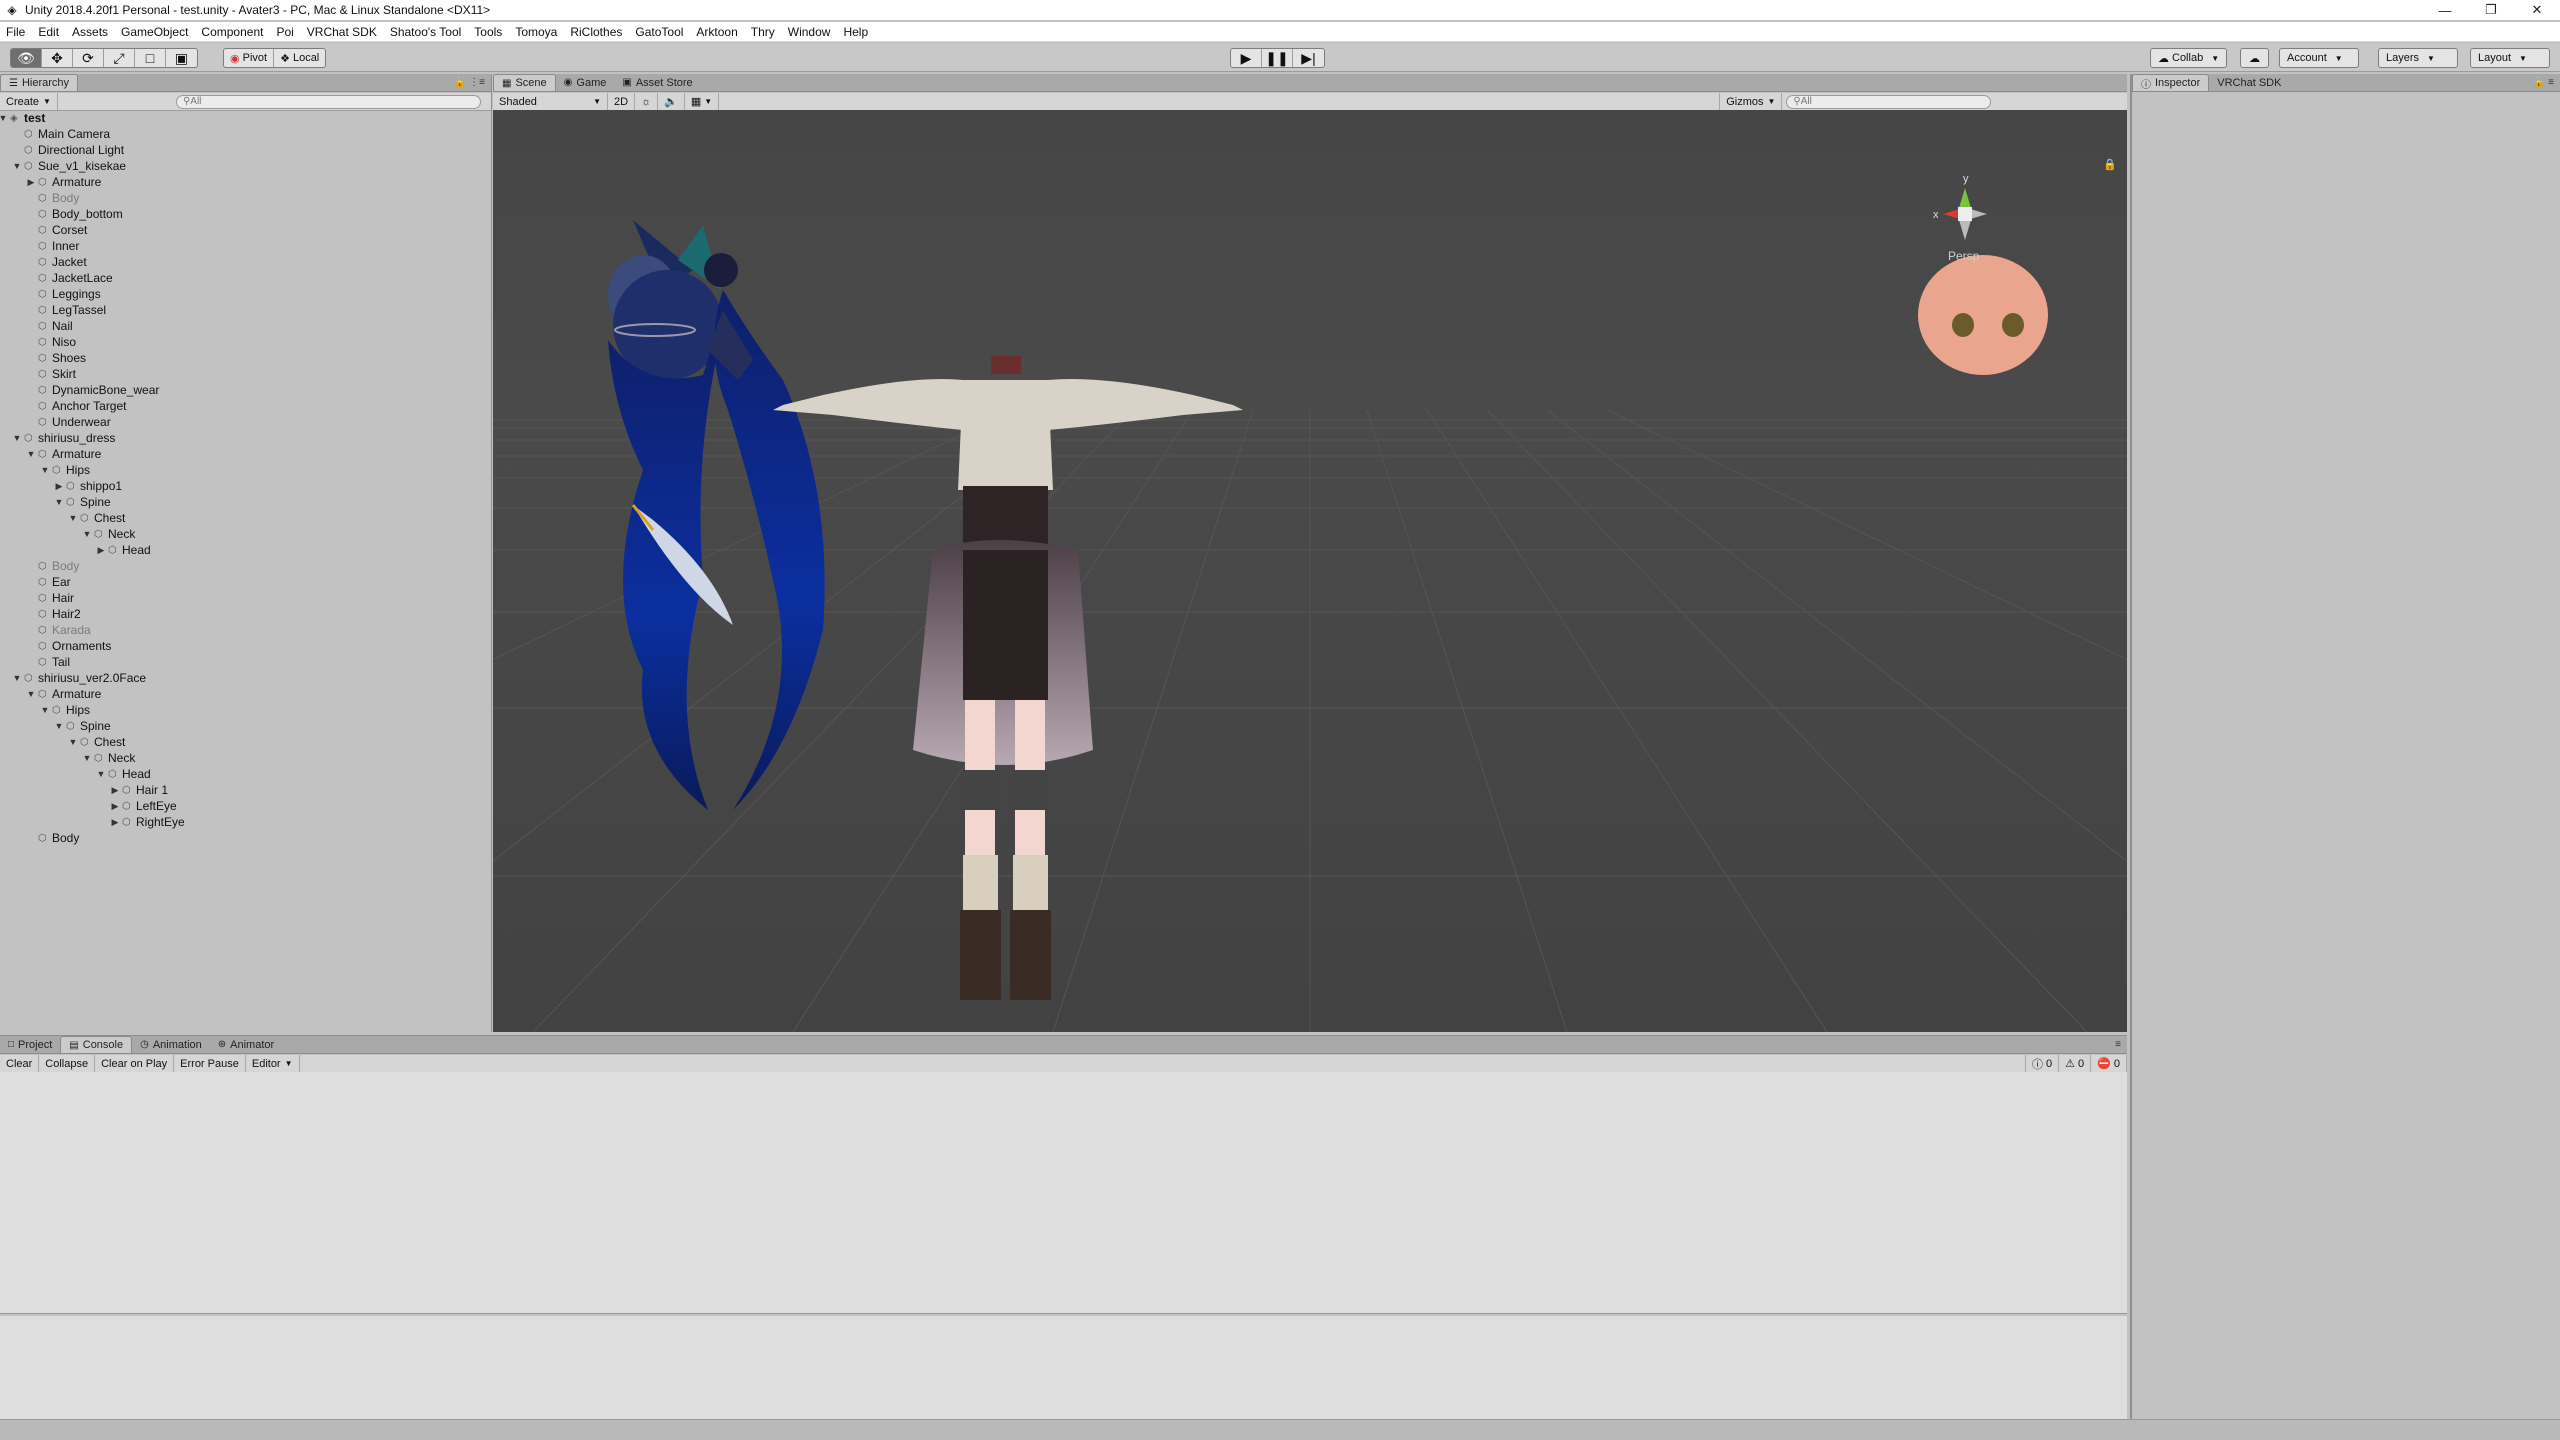 The image size is (2560, 1440). I want to click on perspective-label: Persp, so click(1964, 256).